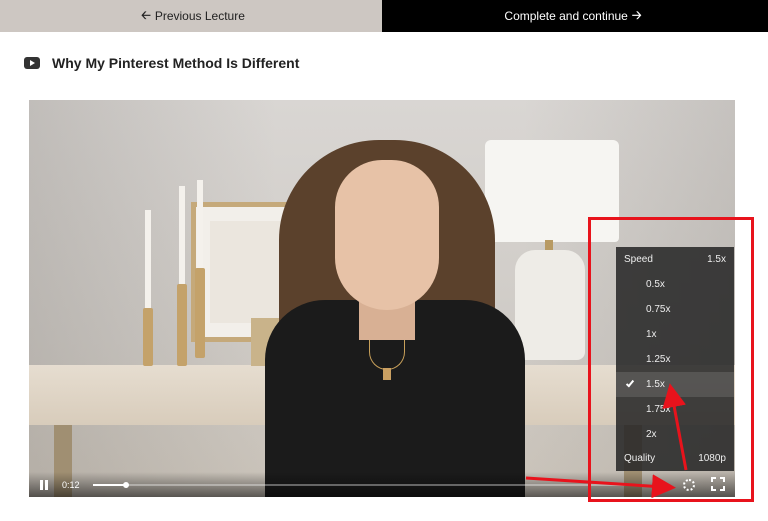 The width and height of the screenshot is (768, 521). I want to click on quality-value: 1080p, so click(712, 458).